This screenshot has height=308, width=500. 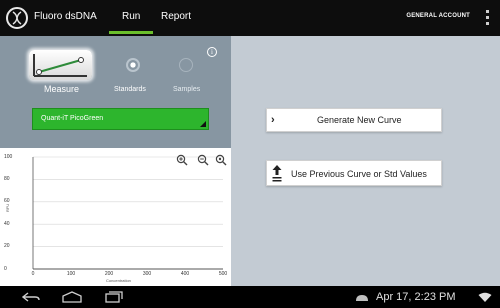 I want to click on standards-radio, so click(x=133, y=65).